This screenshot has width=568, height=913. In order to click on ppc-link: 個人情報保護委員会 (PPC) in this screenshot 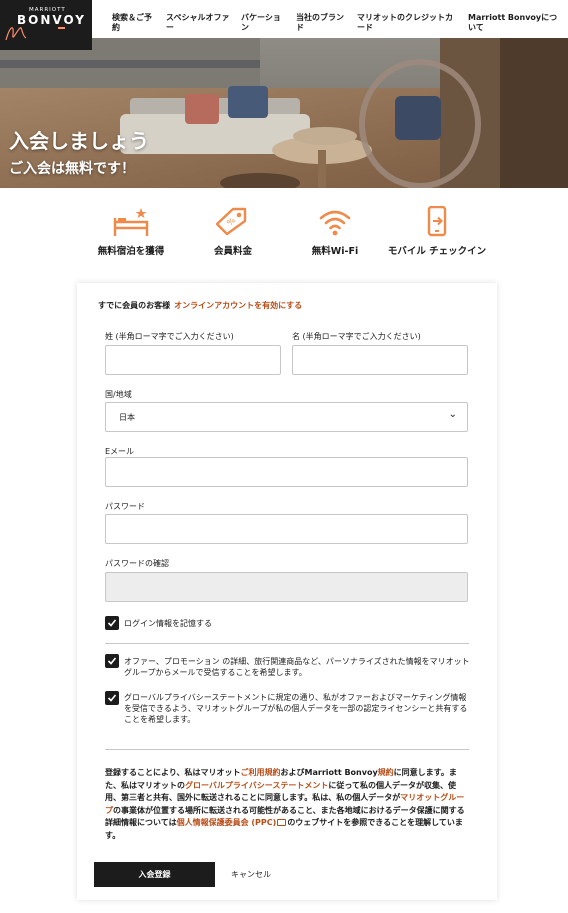, I will do `click(227, 822)`.